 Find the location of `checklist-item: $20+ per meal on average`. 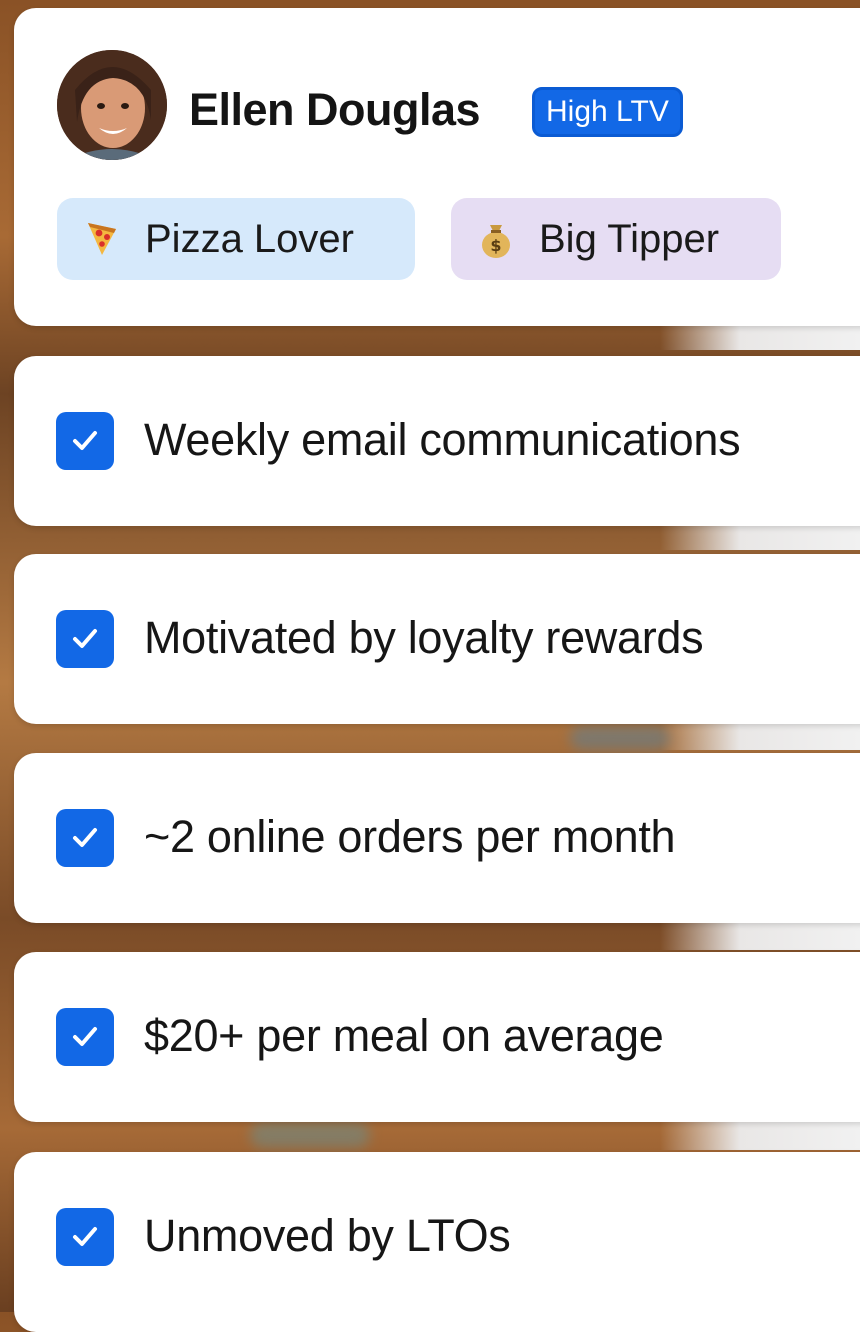

checklist-item: $20+ per meal on average is located at coordinates (437, 1037).